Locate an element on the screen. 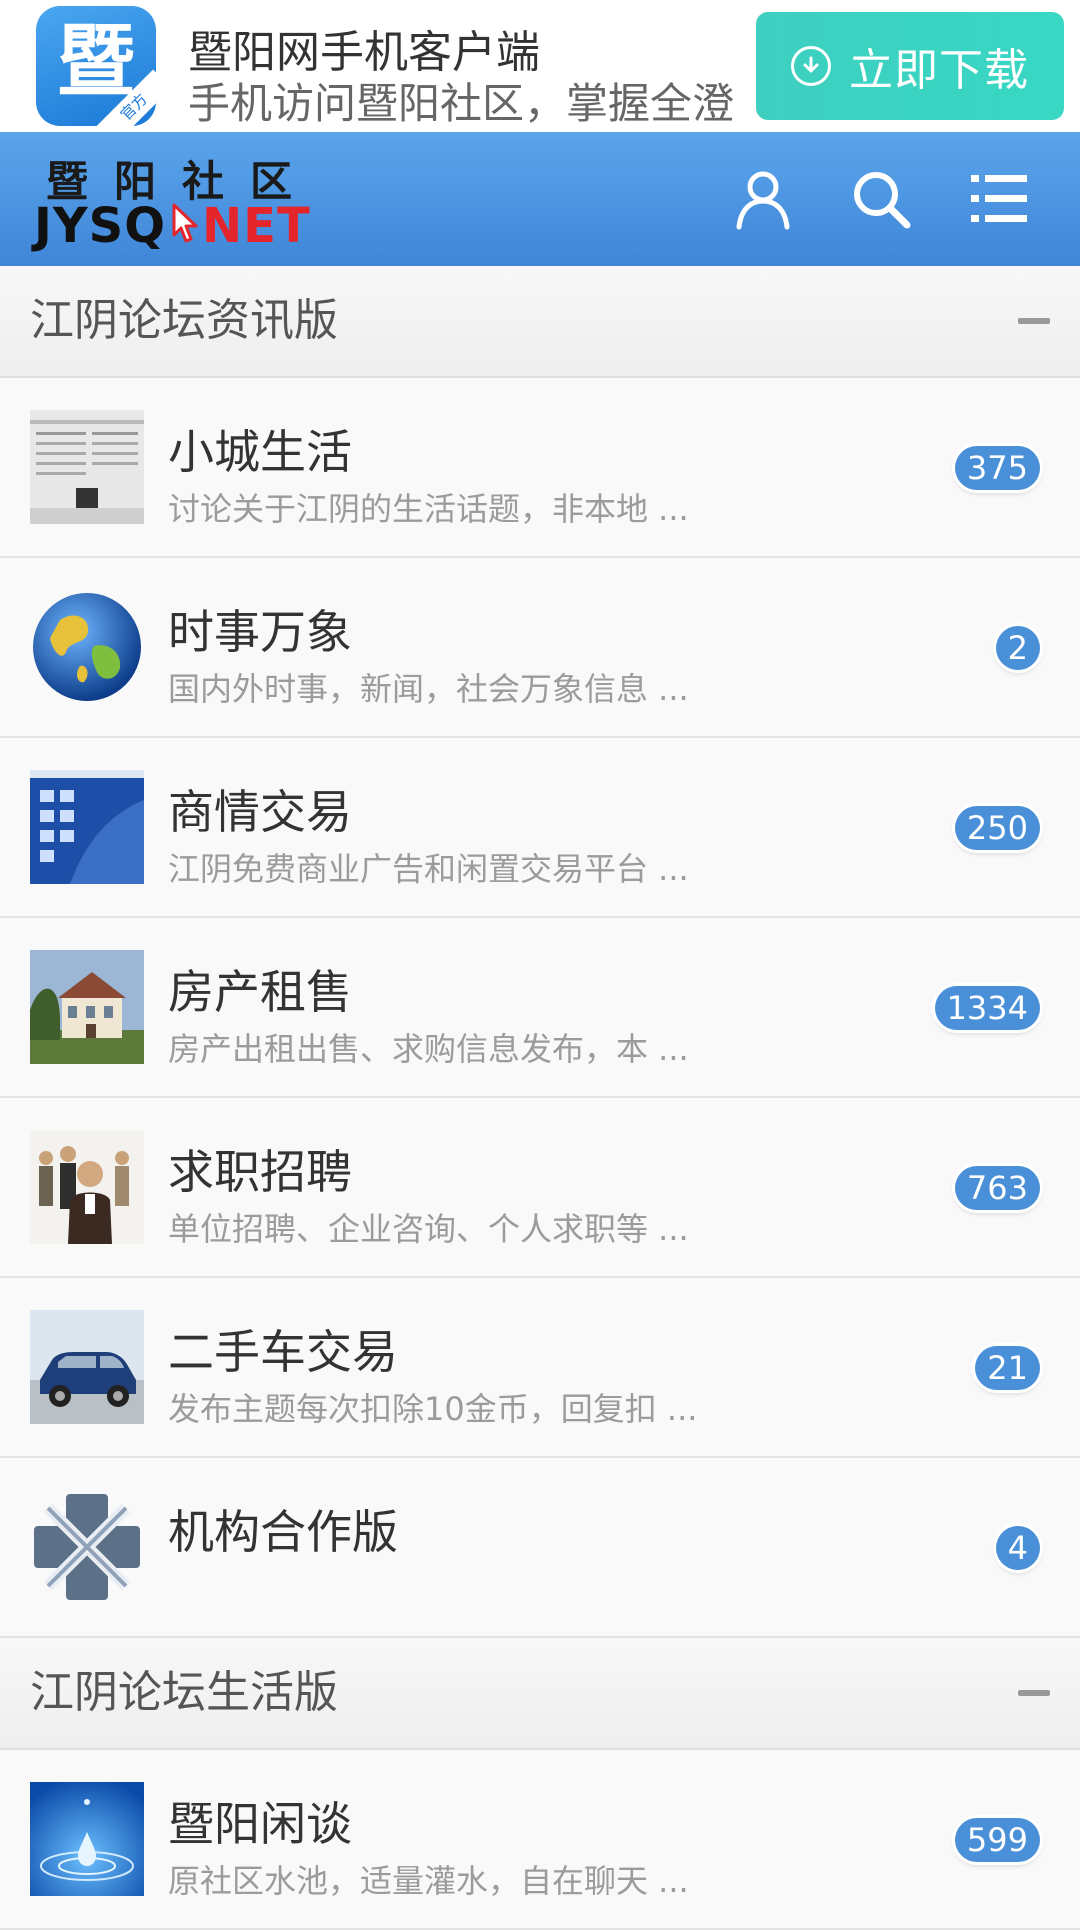  forum-item-jigou: 机构合作版 4 is located at coordinates (540, 1548).